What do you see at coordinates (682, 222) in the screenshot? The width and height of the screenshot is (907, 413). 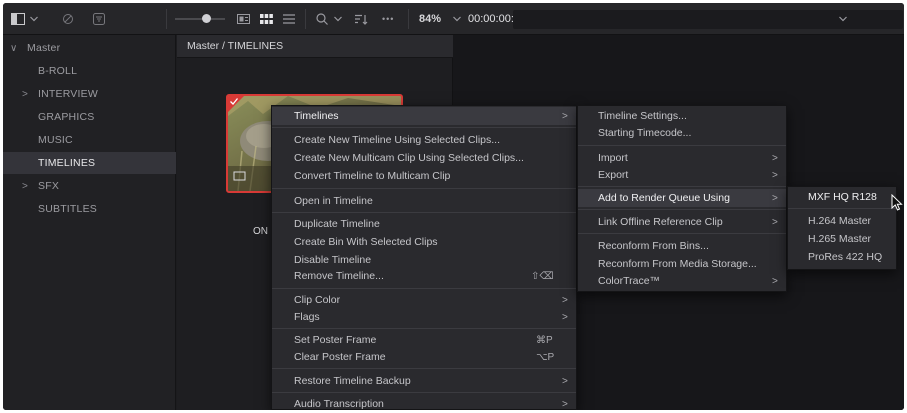 I see `menu-item-link-offline-reference: Link Offline Reference Clip >` at bounding box center [682, 222].